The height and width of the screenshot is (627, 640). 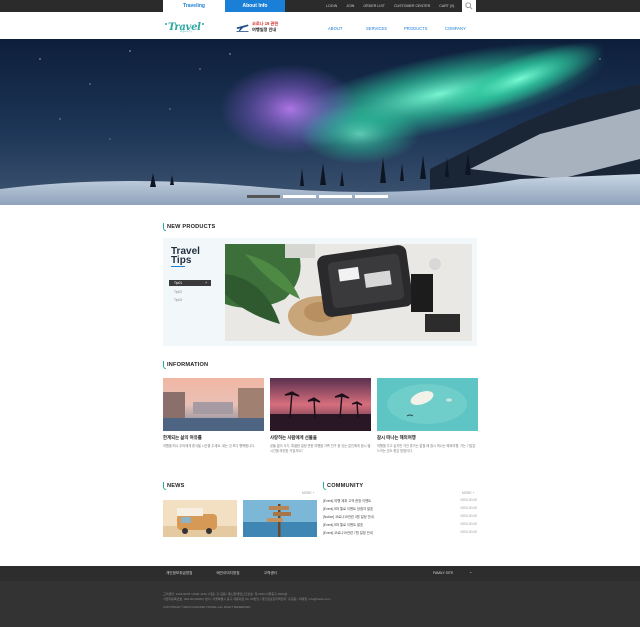 I want to click on tip-item-selected: Tip01 +, so click(x=190, y=283).